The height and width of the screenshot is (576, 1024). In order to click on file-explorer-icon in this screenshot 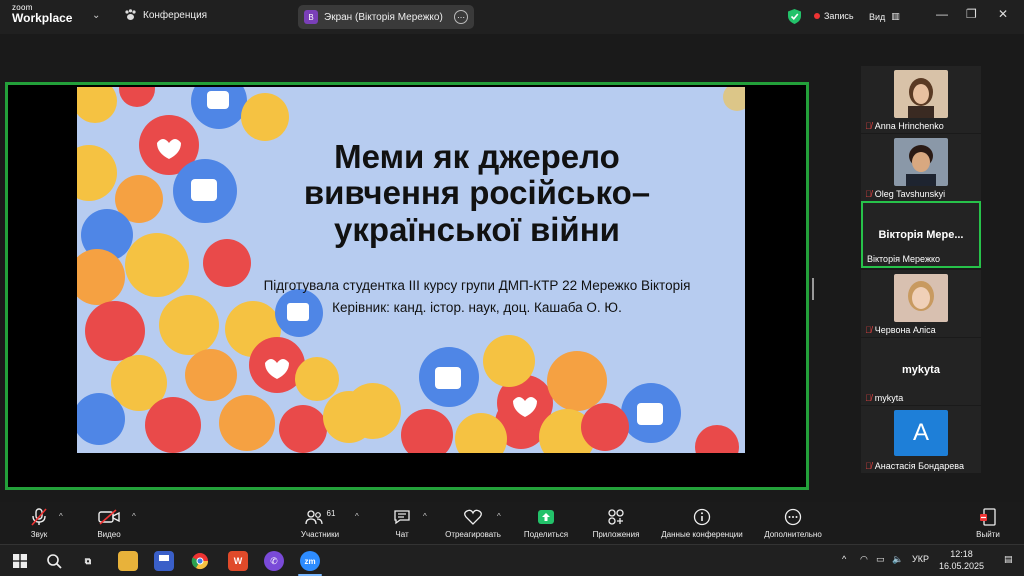, I will do `click(128, 561)`.